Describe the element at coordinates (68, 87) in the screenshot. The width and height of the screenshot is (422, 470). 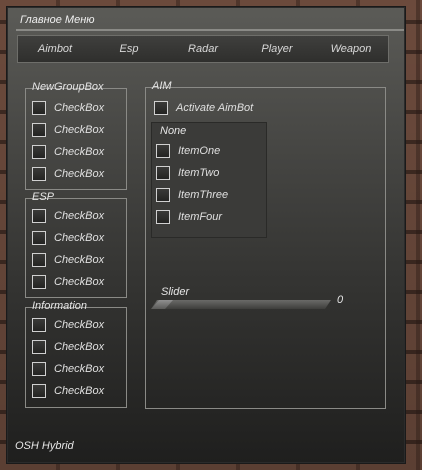
I see `group-title: NewGroupBox` at that location.